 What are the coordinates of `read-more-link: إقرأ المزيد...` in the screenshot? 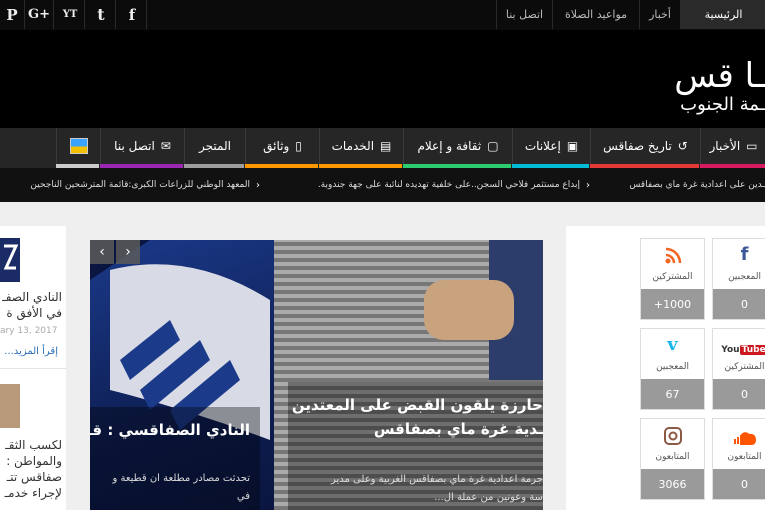 It's located at (29, 351).